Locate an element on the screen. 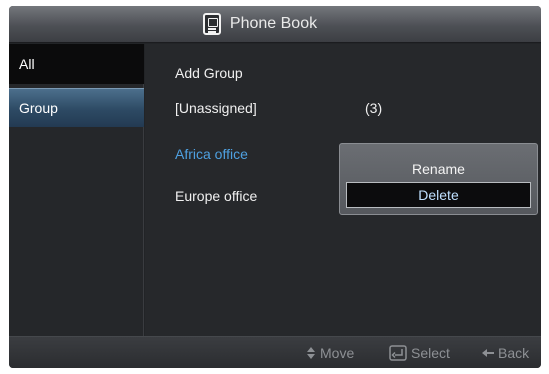  bottom-hint-bar: Move Select Back is located at coordinates (275, 352).